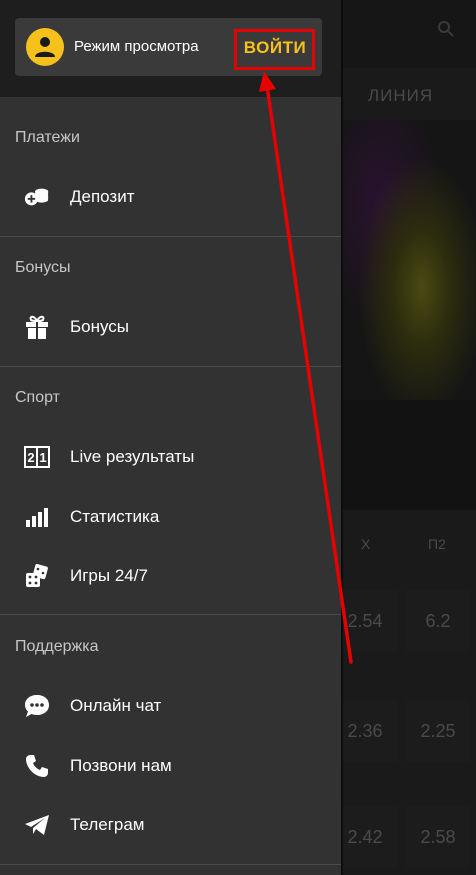  Describe the element at coordinates (37, 397) in the screenshot. I see `section-title-sport: Спорт` at that location.